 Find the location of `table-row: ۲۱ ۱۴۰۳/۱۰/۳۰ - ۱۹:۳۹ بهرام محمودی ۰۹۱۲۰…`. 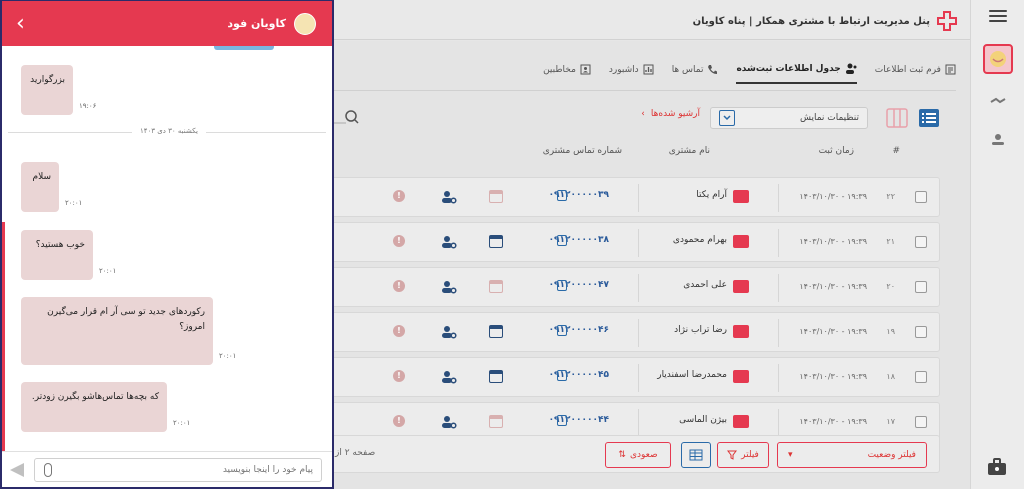

table-row: ۲۱ ۱۴۰۳/۱۰/۳۰ - ۱۹:۳۹ بهرام محمودی ۰۹۱۲۰… is located at coordinates (635, 242).